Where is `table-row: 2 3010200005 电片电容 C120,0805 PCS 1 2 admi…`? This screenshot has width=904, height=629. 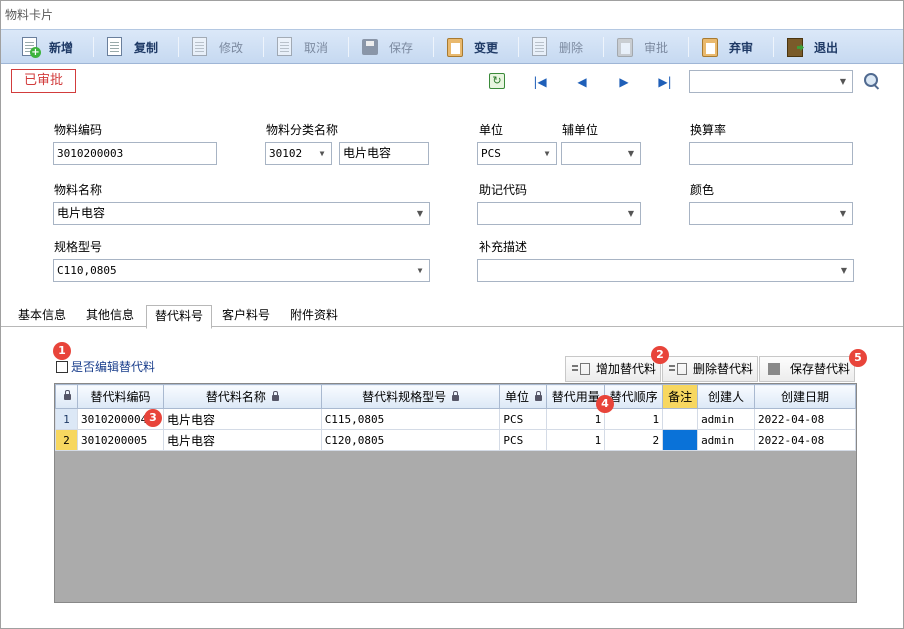 table-row: 2 3010200005 电片电容 C120,0805 PCS 1 2 admi… is located at coordinates (455, 440).